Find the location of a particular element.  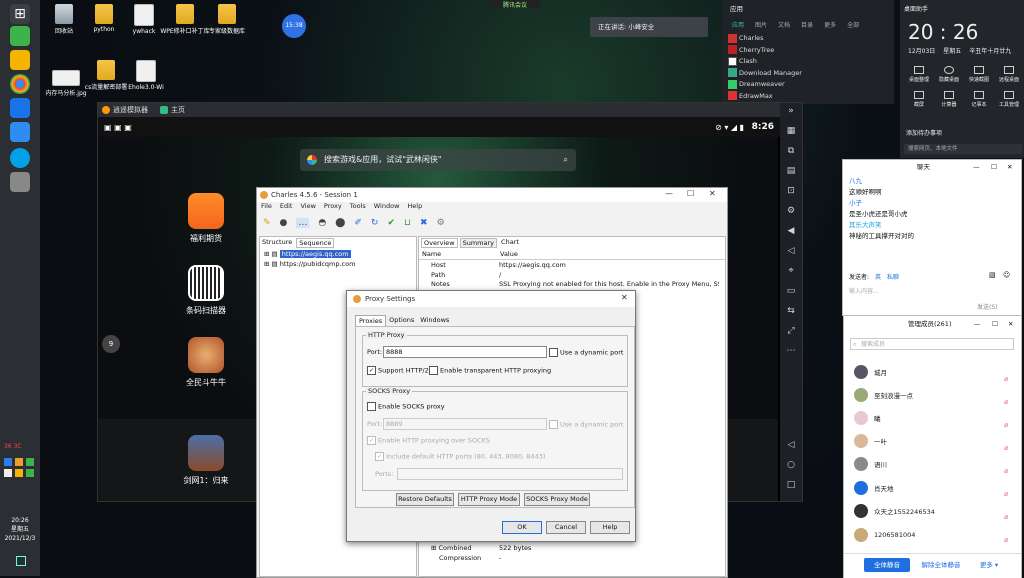

app-fuli-futures: 福利期货 is located at coordinates (206, 218).